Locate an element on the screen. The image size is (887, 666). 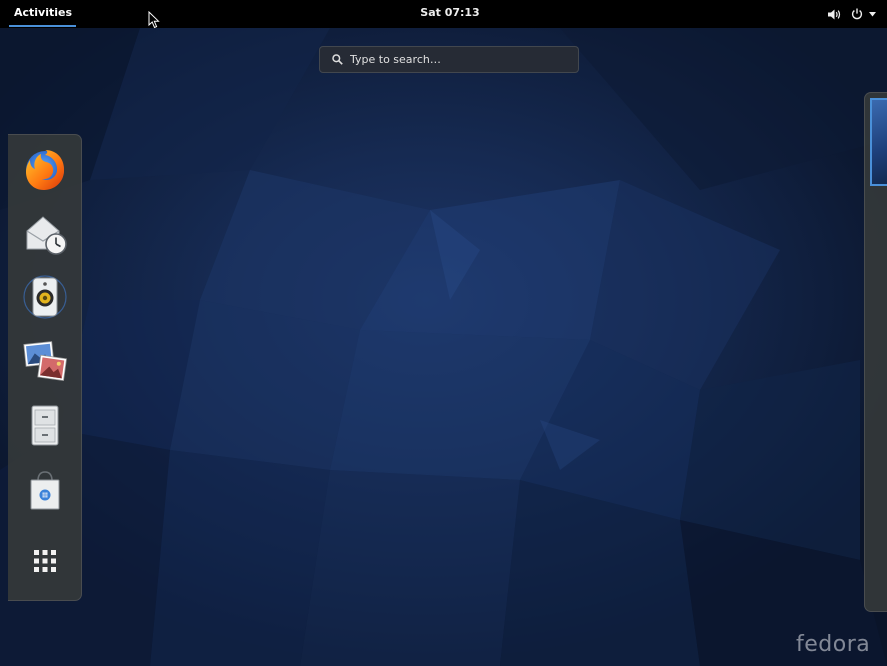
app-grid-icon is located at coordinates (45, 561).